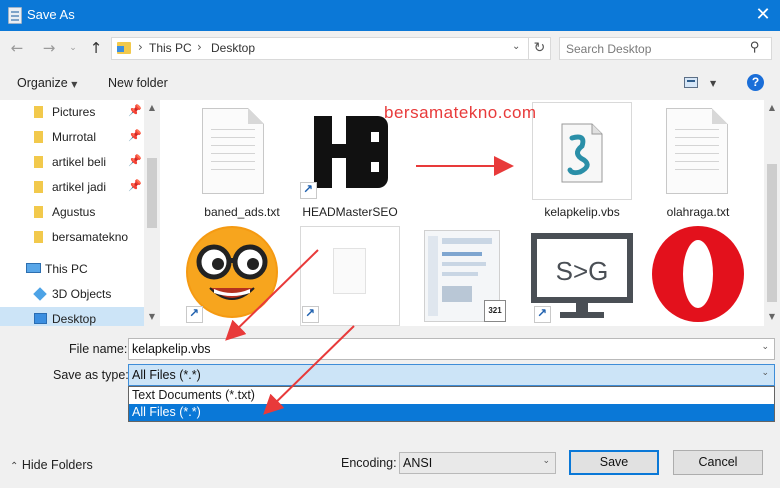 This screenshot has width=780, height=488. I want to click on hide-folders-button: ⌃ Hide Folders, so click(51, 465).